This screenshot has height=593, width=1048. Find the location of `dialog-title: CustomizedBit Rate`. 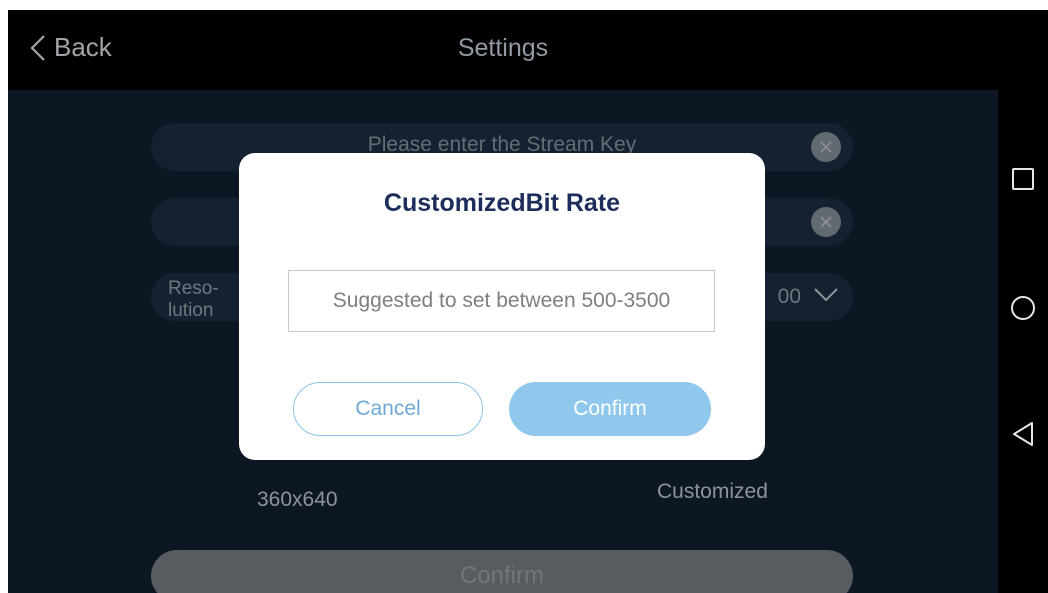

dialog-title: CustomizedBit Rate is located at coordinates (502, 203).